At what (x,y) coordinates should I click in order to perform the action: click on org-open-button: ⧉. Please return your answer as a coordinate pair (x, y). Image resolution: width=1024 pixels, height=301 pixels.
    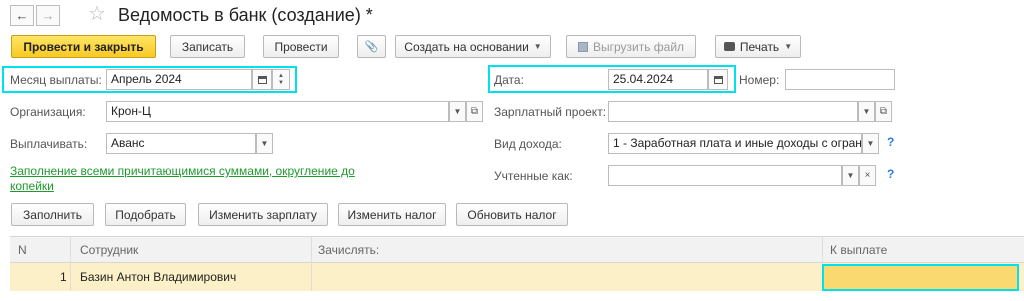
    Looking at the image, I should click on (474, 111).